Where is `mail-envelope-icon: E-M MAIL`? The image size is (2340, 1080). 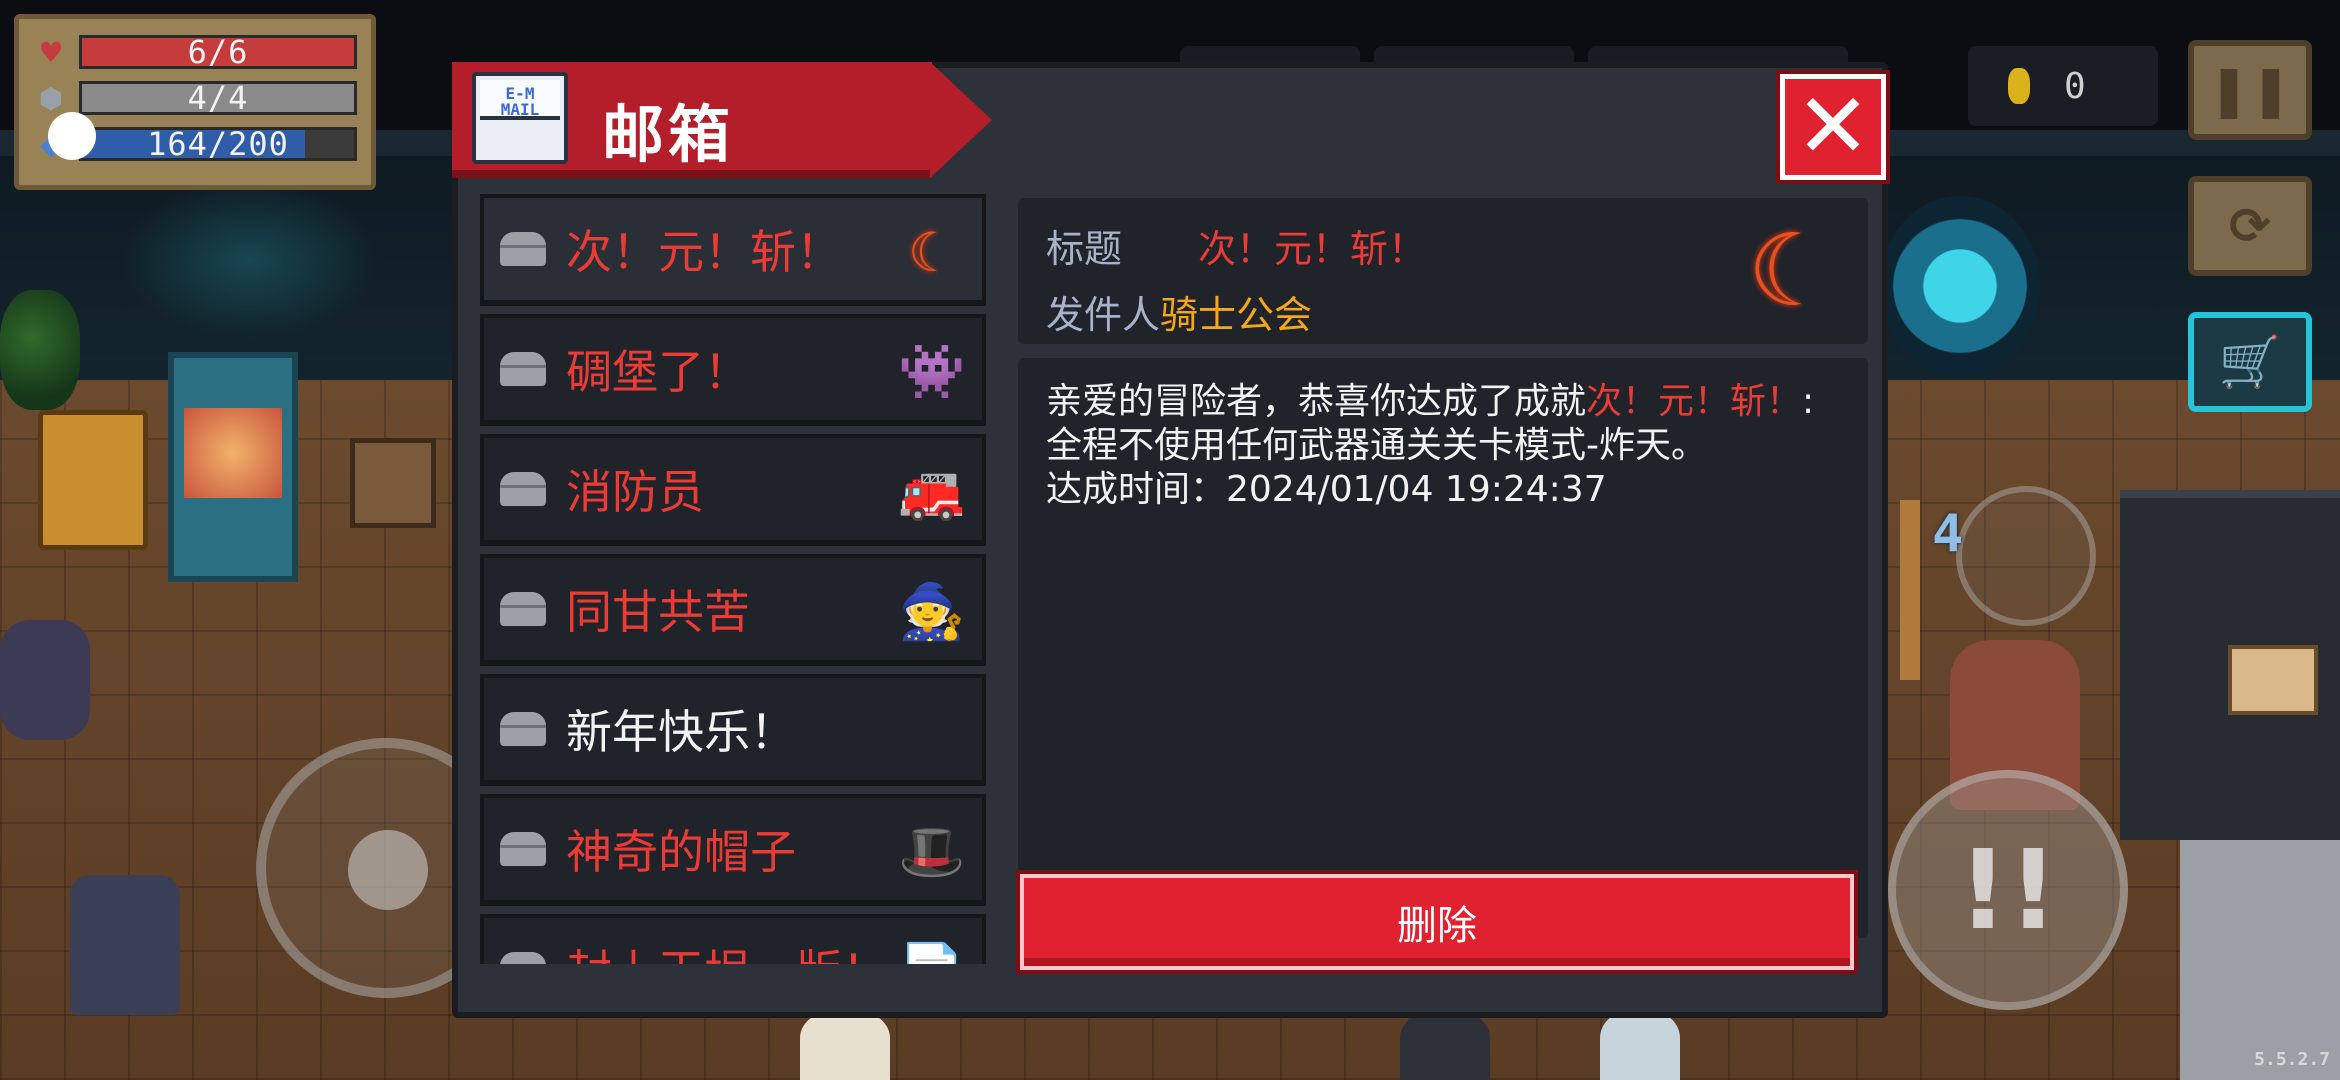
mail-envelope-icon: E-M MAIL is located at coordinates (520, 118).